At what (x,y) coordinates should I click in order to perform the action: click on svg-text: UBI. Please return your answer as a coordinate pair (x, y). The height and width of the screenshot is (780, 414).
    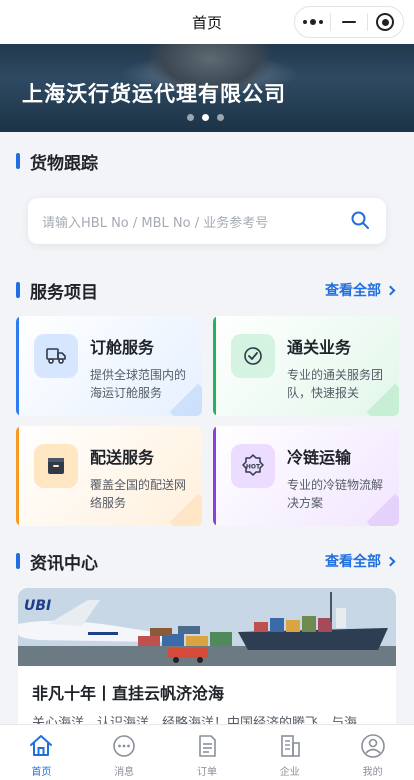
    Looking at the image, I should click on (37, 606).